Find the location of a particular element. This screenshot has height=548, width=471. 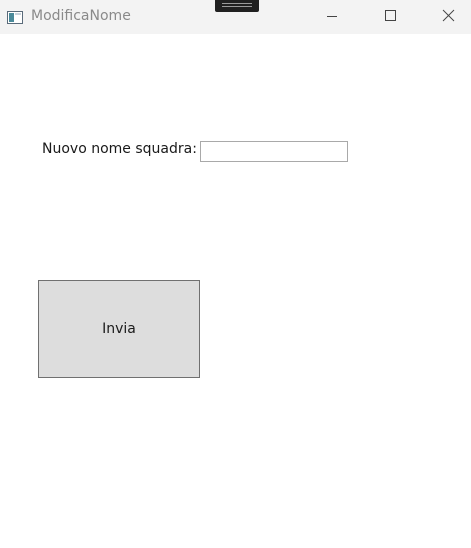

team-name-input is located at coordinates (274, 151).